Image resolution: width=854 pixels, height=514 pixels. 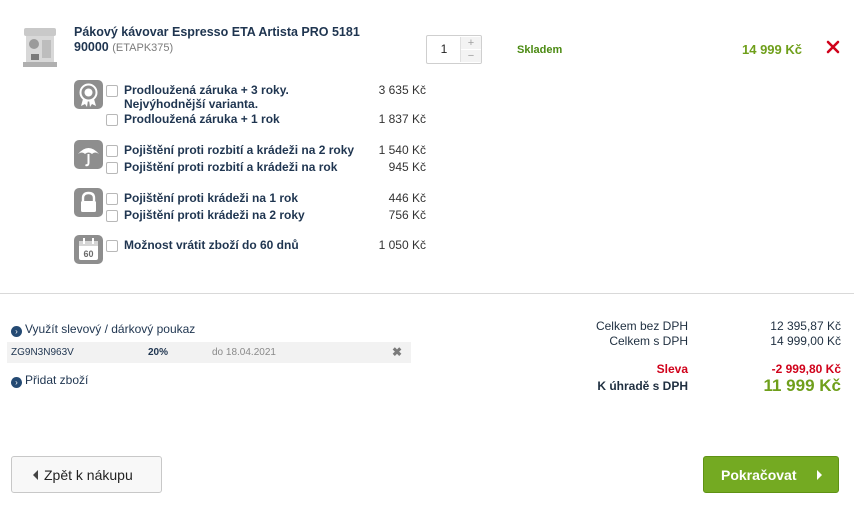 I want to click on calendar-number: 60, so click(x=88, y=254).